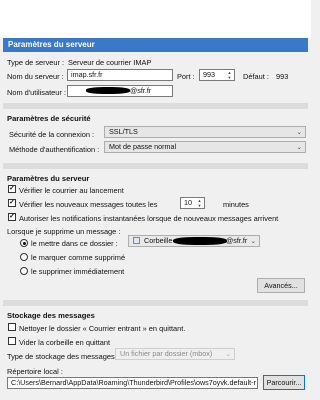  I want to click on username-label: Nom d'utilisateur :, so click(36, 92).